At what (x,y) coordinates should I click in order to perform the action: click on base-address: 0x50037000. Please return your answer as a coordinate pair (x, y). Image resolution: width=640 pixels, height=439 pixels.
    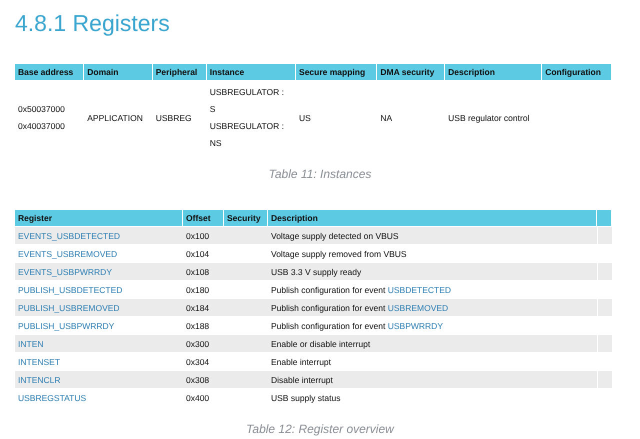
    Looking at the image, I should click on (42, 109).